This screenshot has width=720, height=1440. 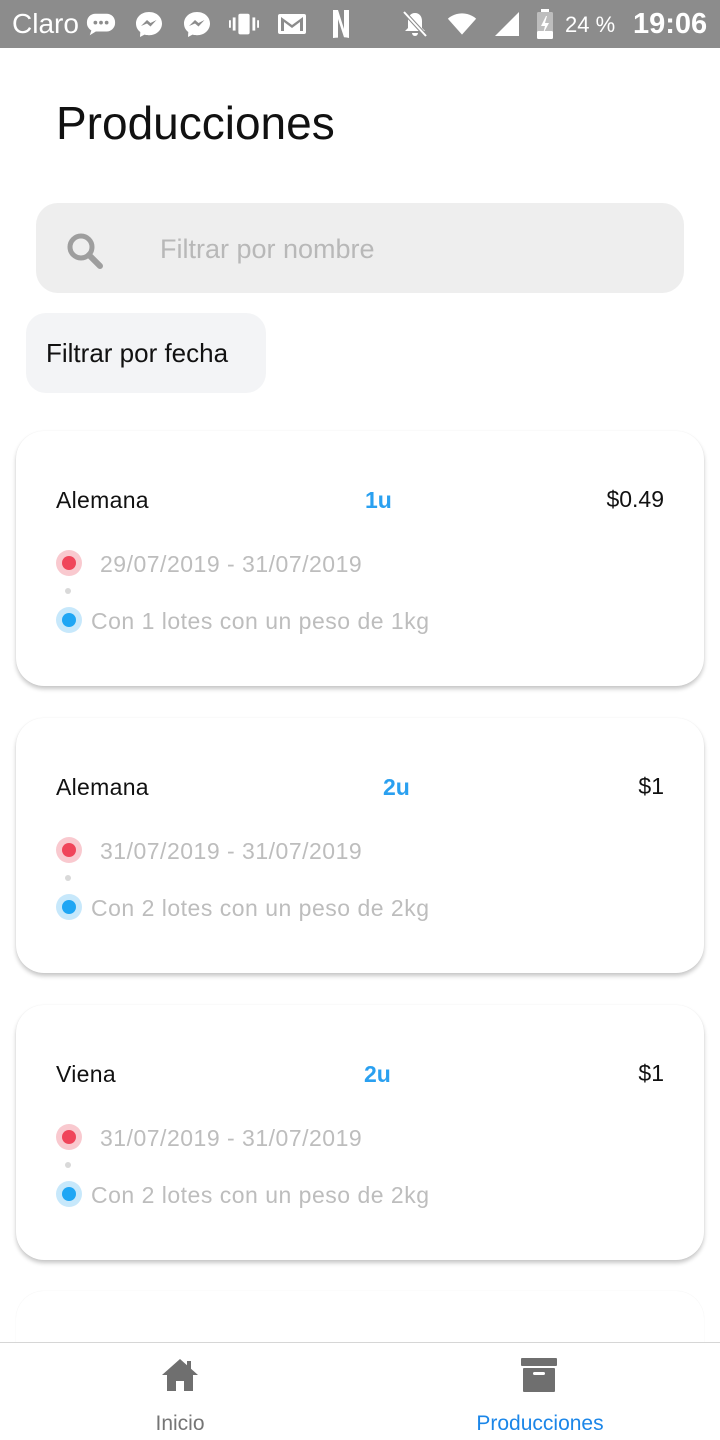 I want to click on chat-icon, so click(x=101, y=24).